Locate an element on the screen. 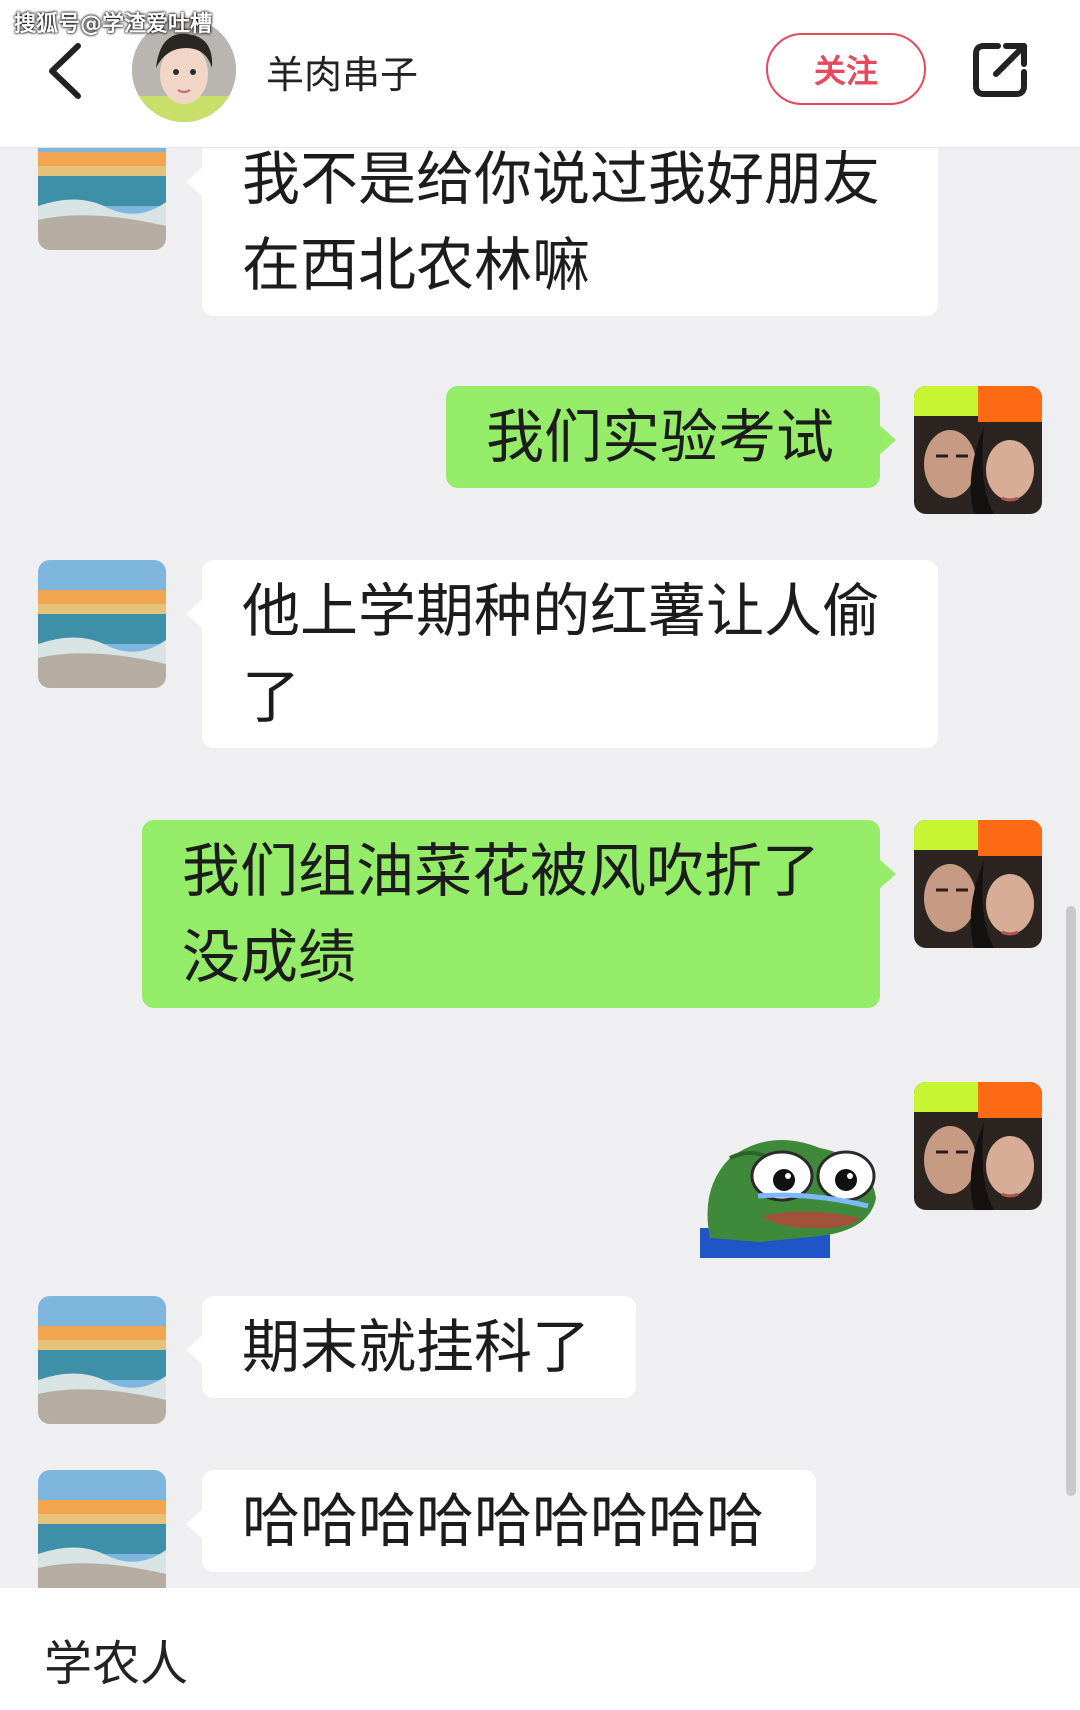 The width and height of the screenshot is (1080, 1710). share-button is located at coordinates (1001, 69).